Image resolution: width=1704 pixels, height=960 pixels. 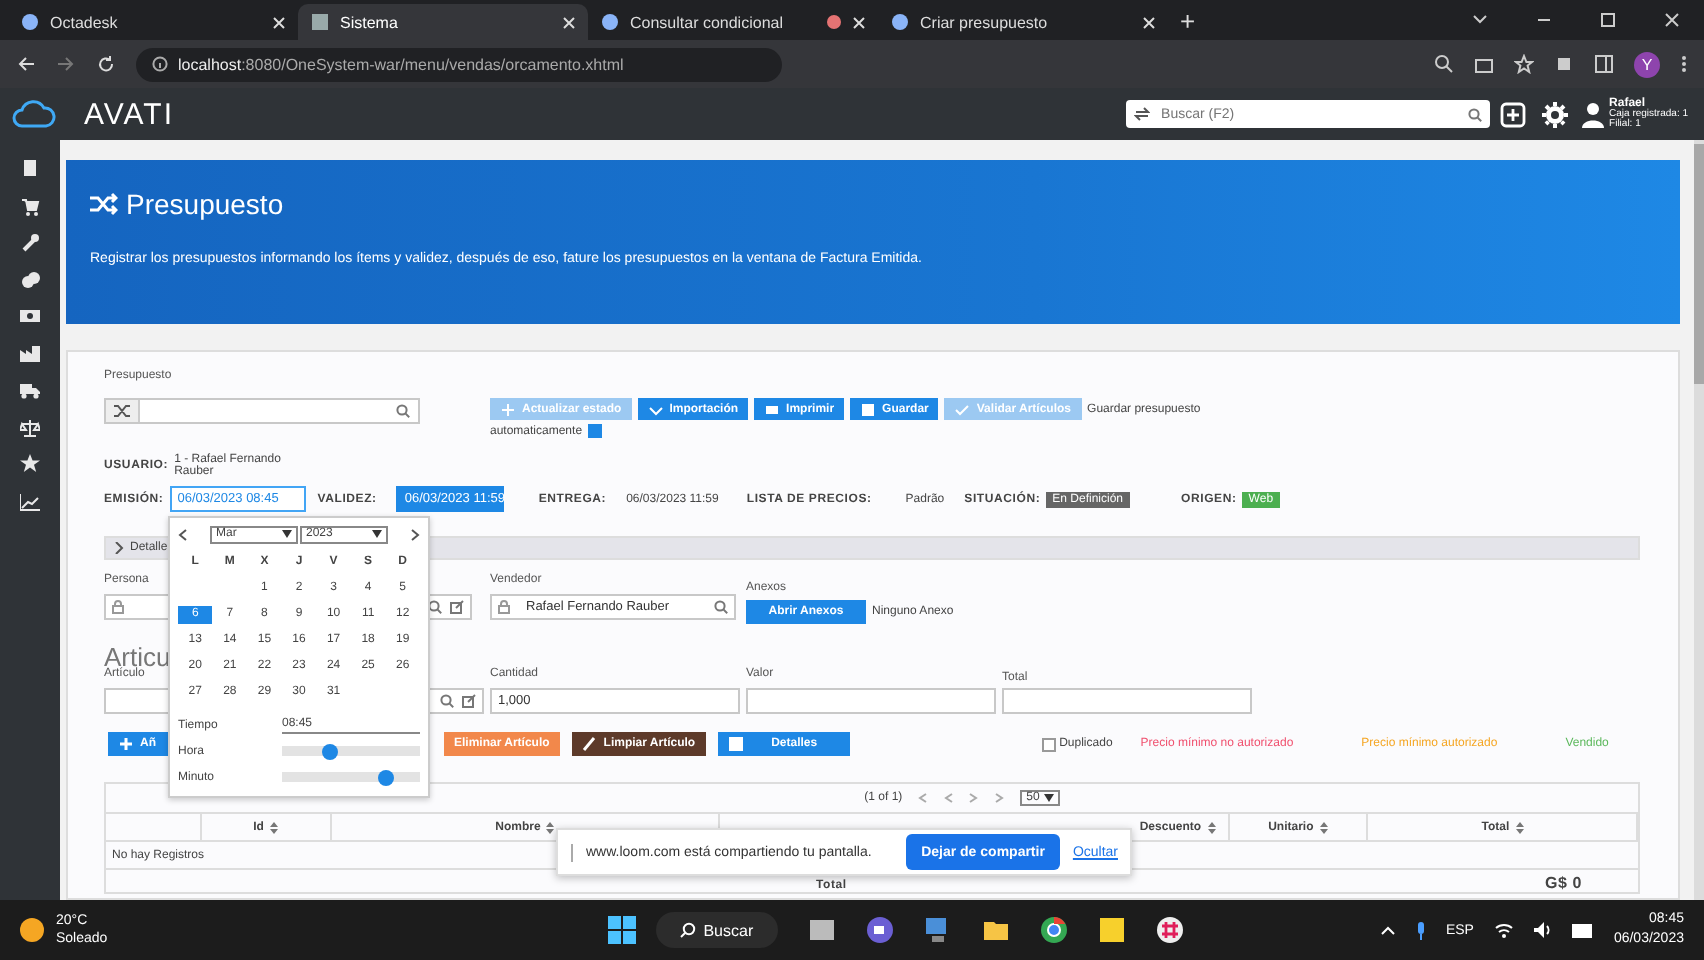 What do you see at coordinates (330, 751) in the screenshot?
I see `hour-slider-knob` at bounding box center [330, 751].